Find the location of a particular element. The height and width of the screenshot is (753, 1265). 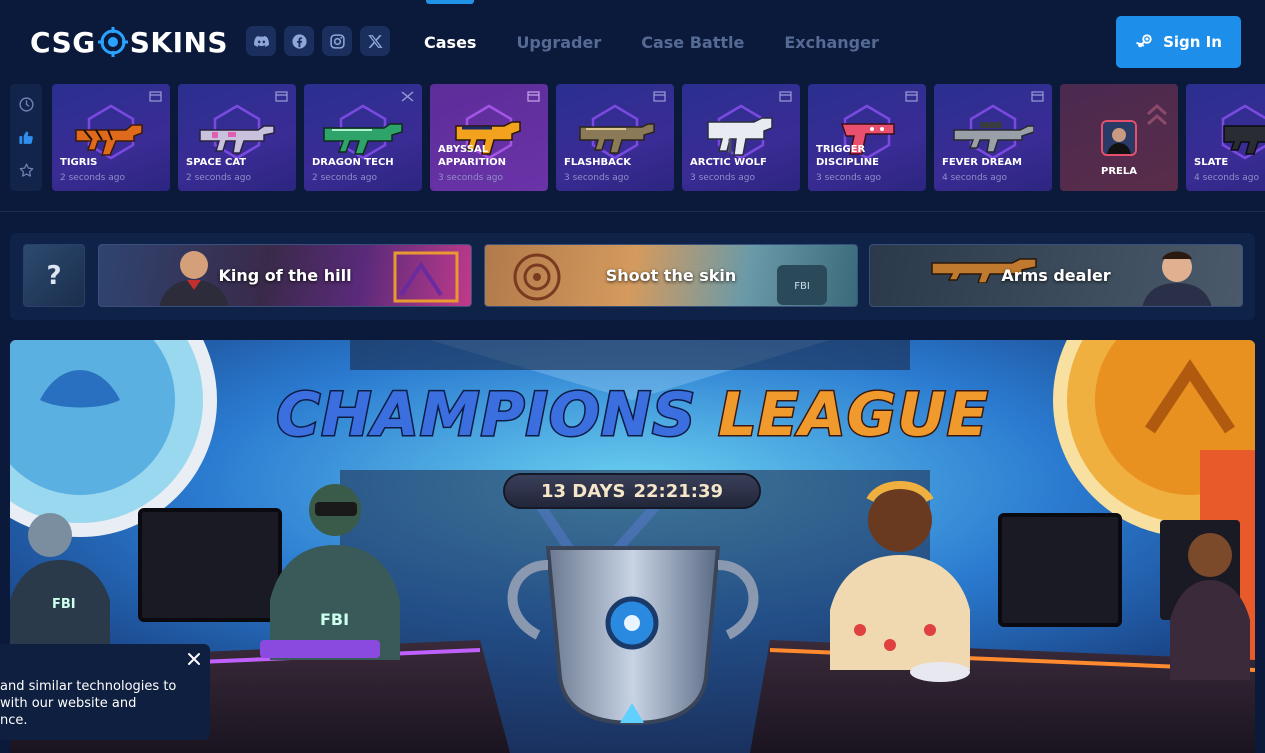

timer-clock: 22:21:39 is located at coordinates (678, 491).